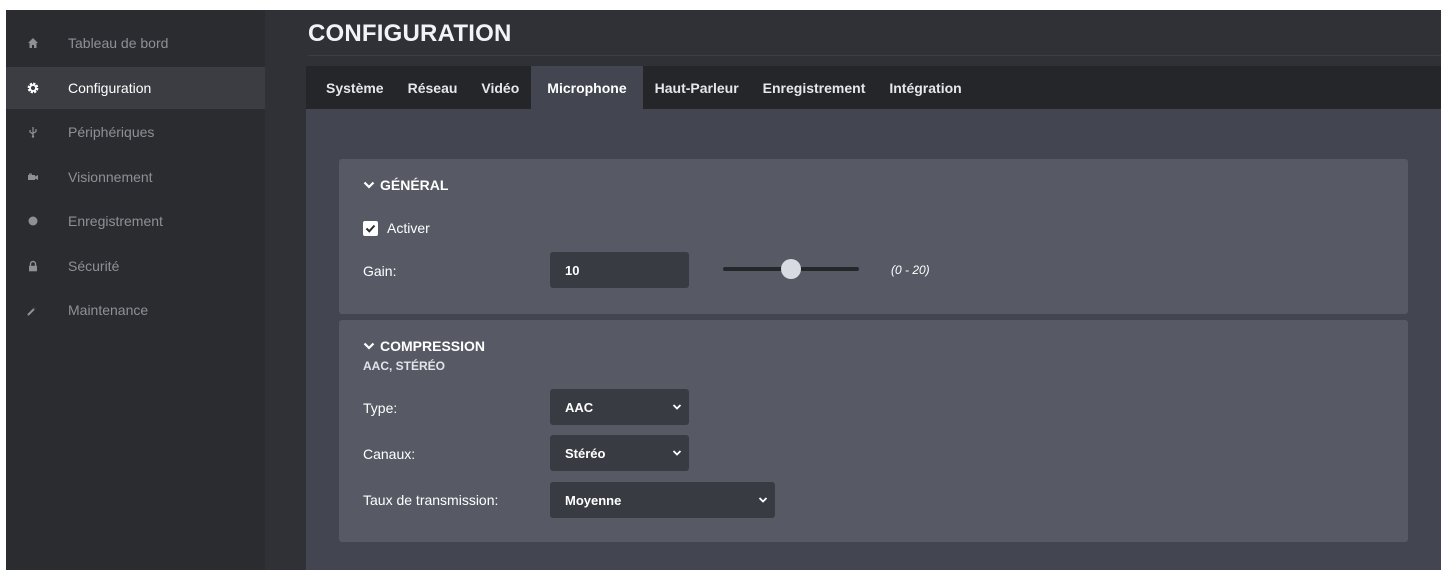 This screenshot has height=573, width=1447. I want to click on enable-checkbox, so click(370, 228).